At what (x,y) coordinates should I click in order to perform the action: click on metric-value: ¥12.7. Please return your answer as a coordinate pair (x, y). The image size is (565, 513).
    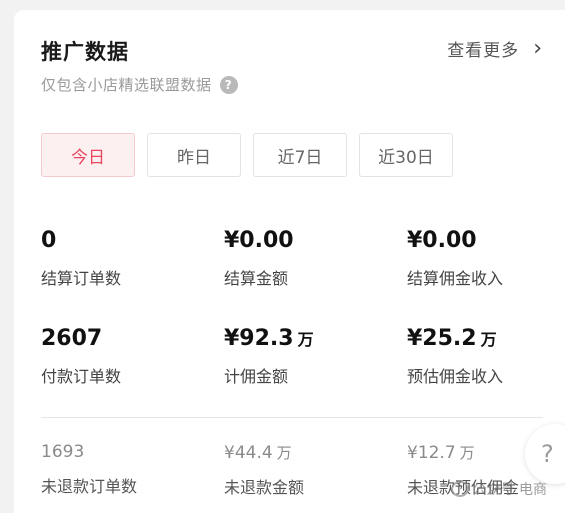
    Looking at the image, I should click on (431, 453).